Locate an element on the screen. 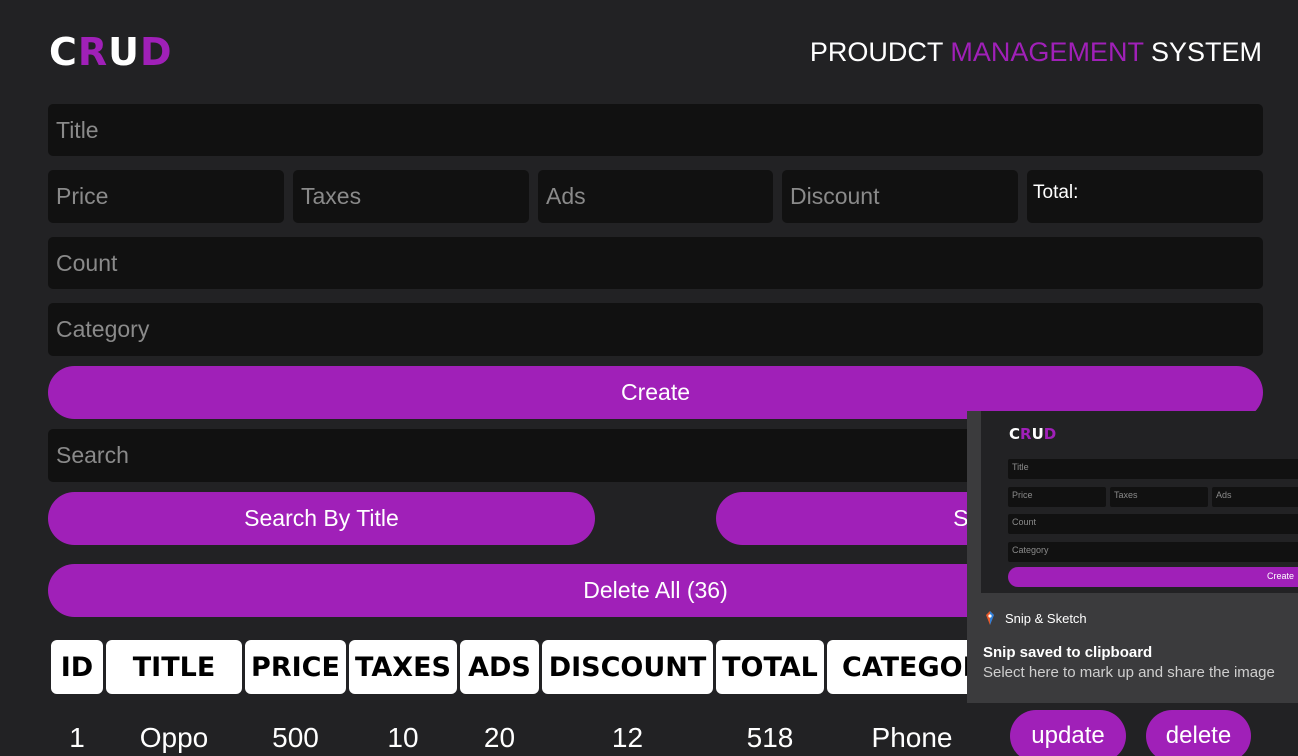  snip-sketch-icon is located at coordinates (990, 618).